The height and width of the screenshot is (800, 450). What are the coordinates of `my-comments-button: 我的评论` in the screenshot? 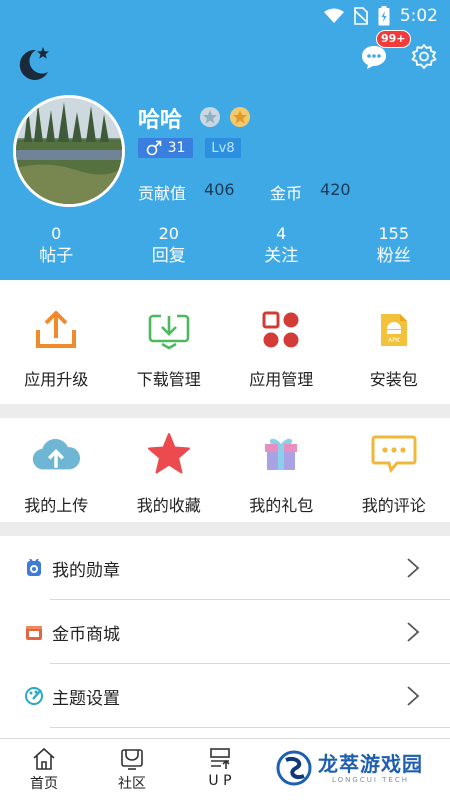 It's located at (394, 470).